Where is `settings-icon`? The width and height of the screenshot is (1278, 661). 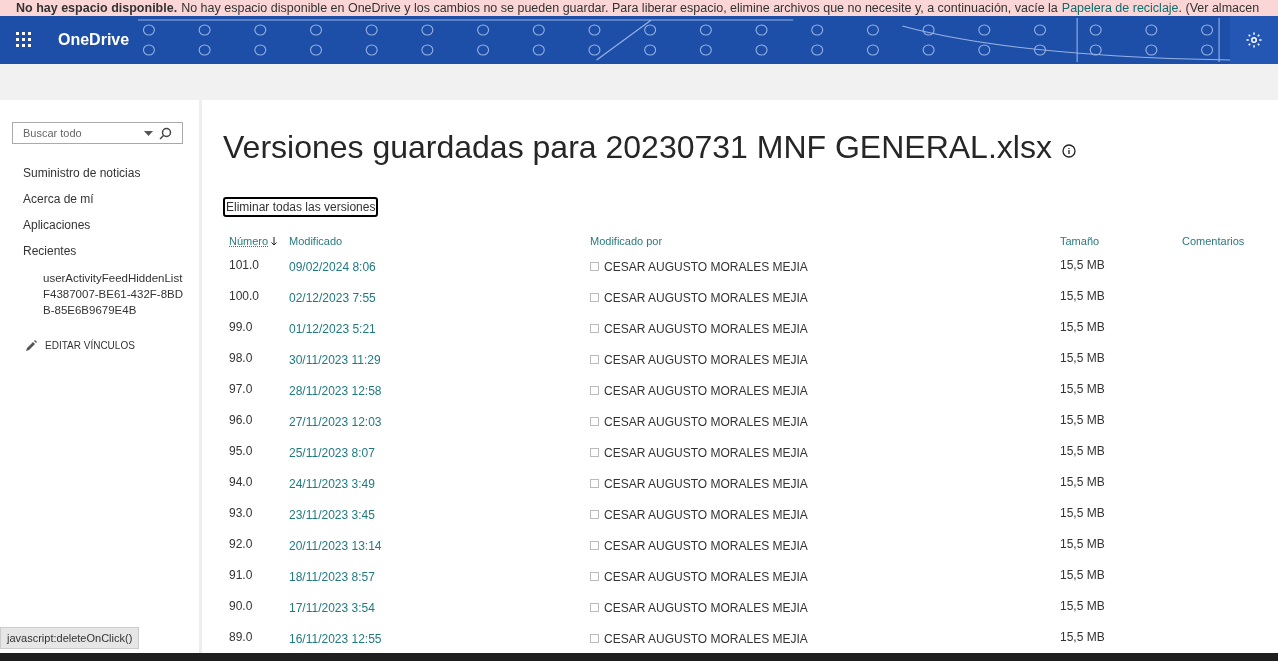 settings-icon is located at coordinates (1254, 40).